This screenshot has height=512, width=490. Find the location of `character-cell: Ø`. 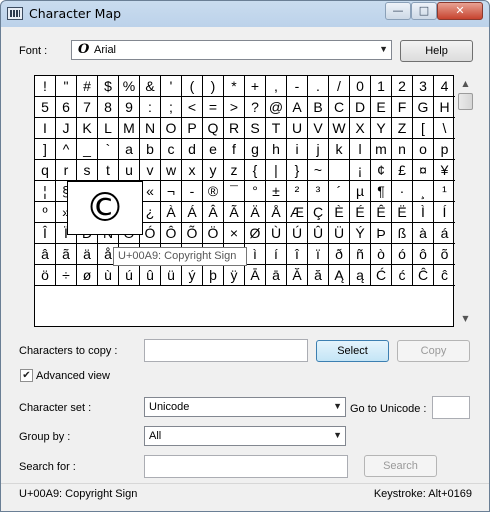

character-cell: Ø is located at coordinates (255, 233).